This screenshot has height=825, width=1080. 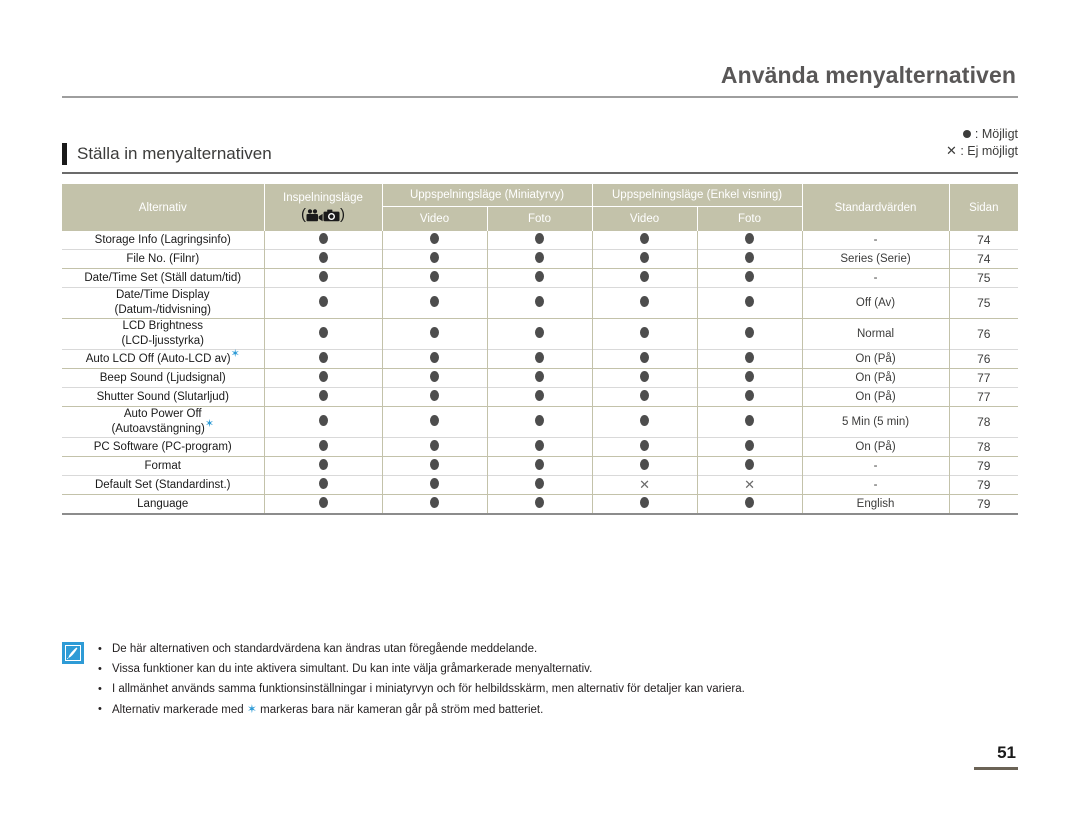 I want to click on col-header-playback-single: Uppspelningsläge (Enkel visning), so click(x=697, y=195).